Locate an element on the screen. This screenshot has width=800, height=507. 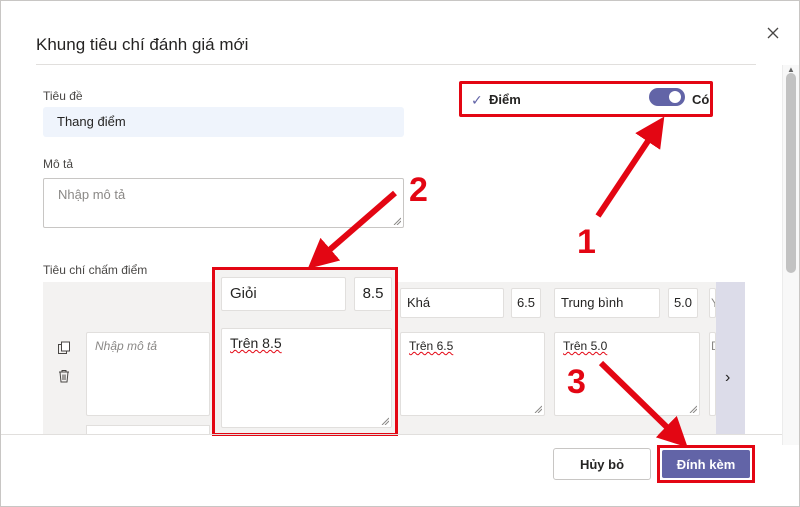
annotation-number: 2 is located at coordinates (418, 190).